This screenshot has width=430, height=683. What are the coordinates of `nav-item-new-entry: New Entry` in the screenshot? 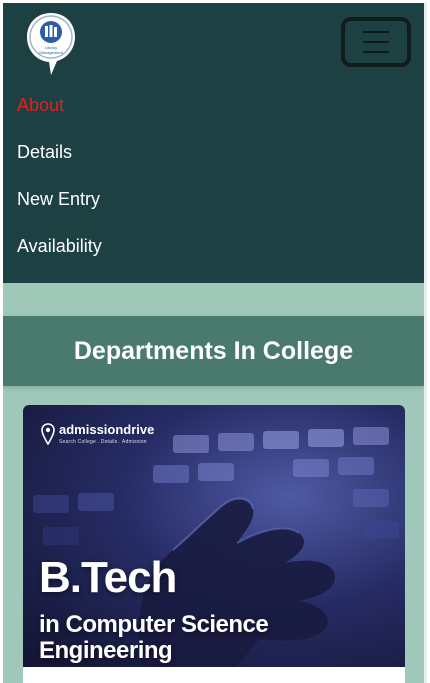 It's located at (59, 202).